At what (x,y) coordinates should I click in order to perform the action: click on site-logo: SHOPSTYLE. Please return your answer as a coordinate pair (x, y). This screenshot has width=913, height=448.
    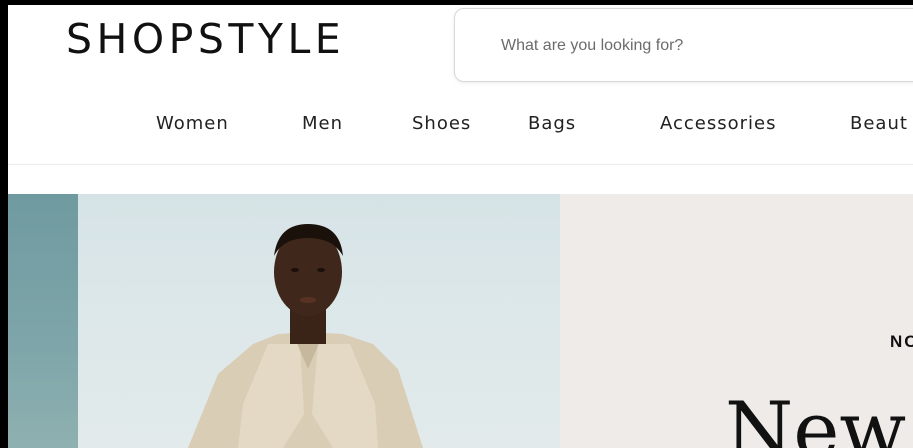
    Looking at the image, I should click on (205, 39).